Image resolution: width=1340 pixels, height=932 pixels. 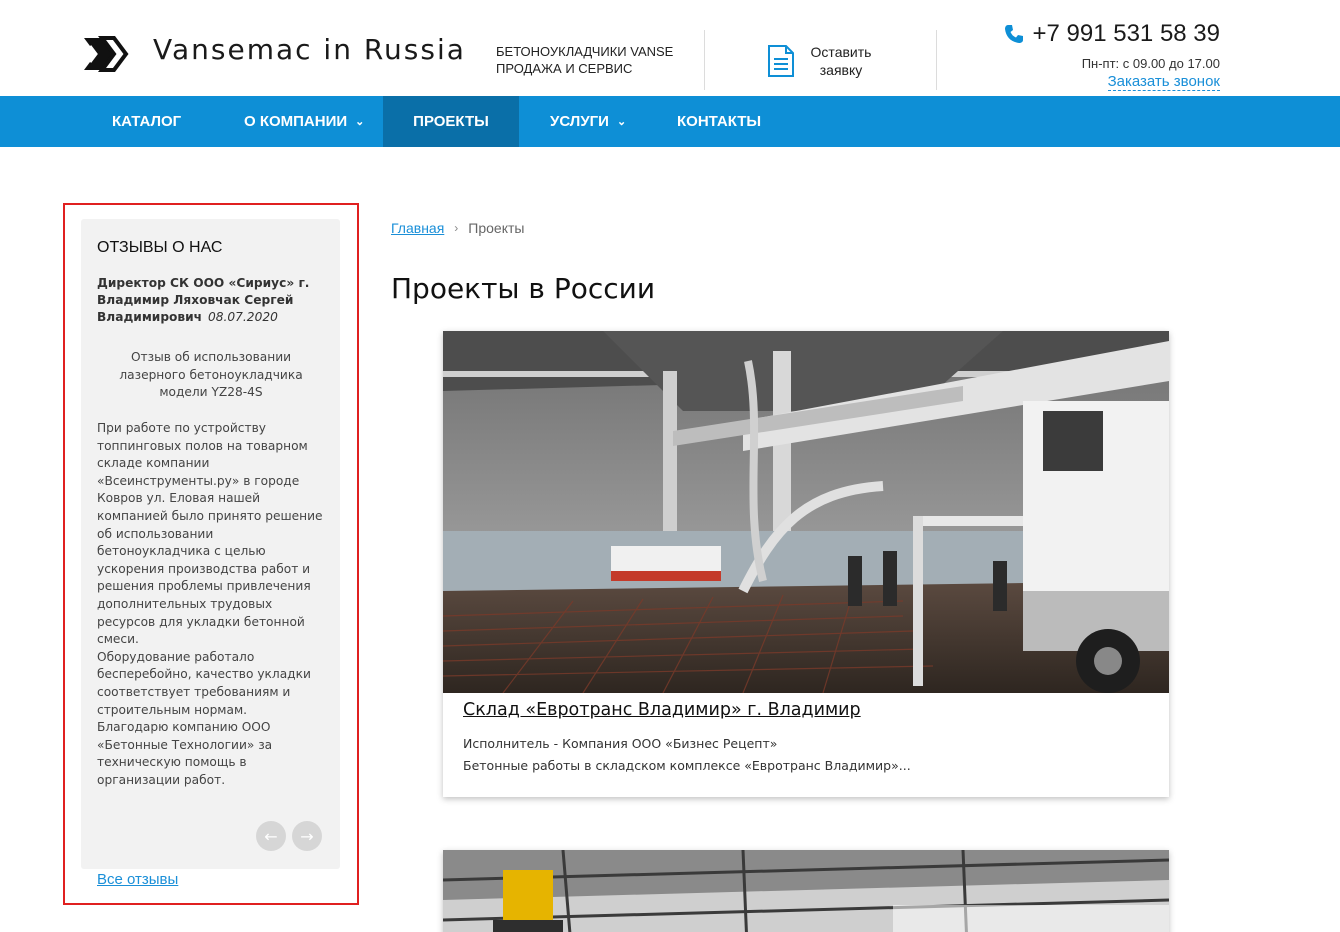 I want to click on tagline-line: ПРОДАЖА И СЕРВИС, so click(x=564, y=68).